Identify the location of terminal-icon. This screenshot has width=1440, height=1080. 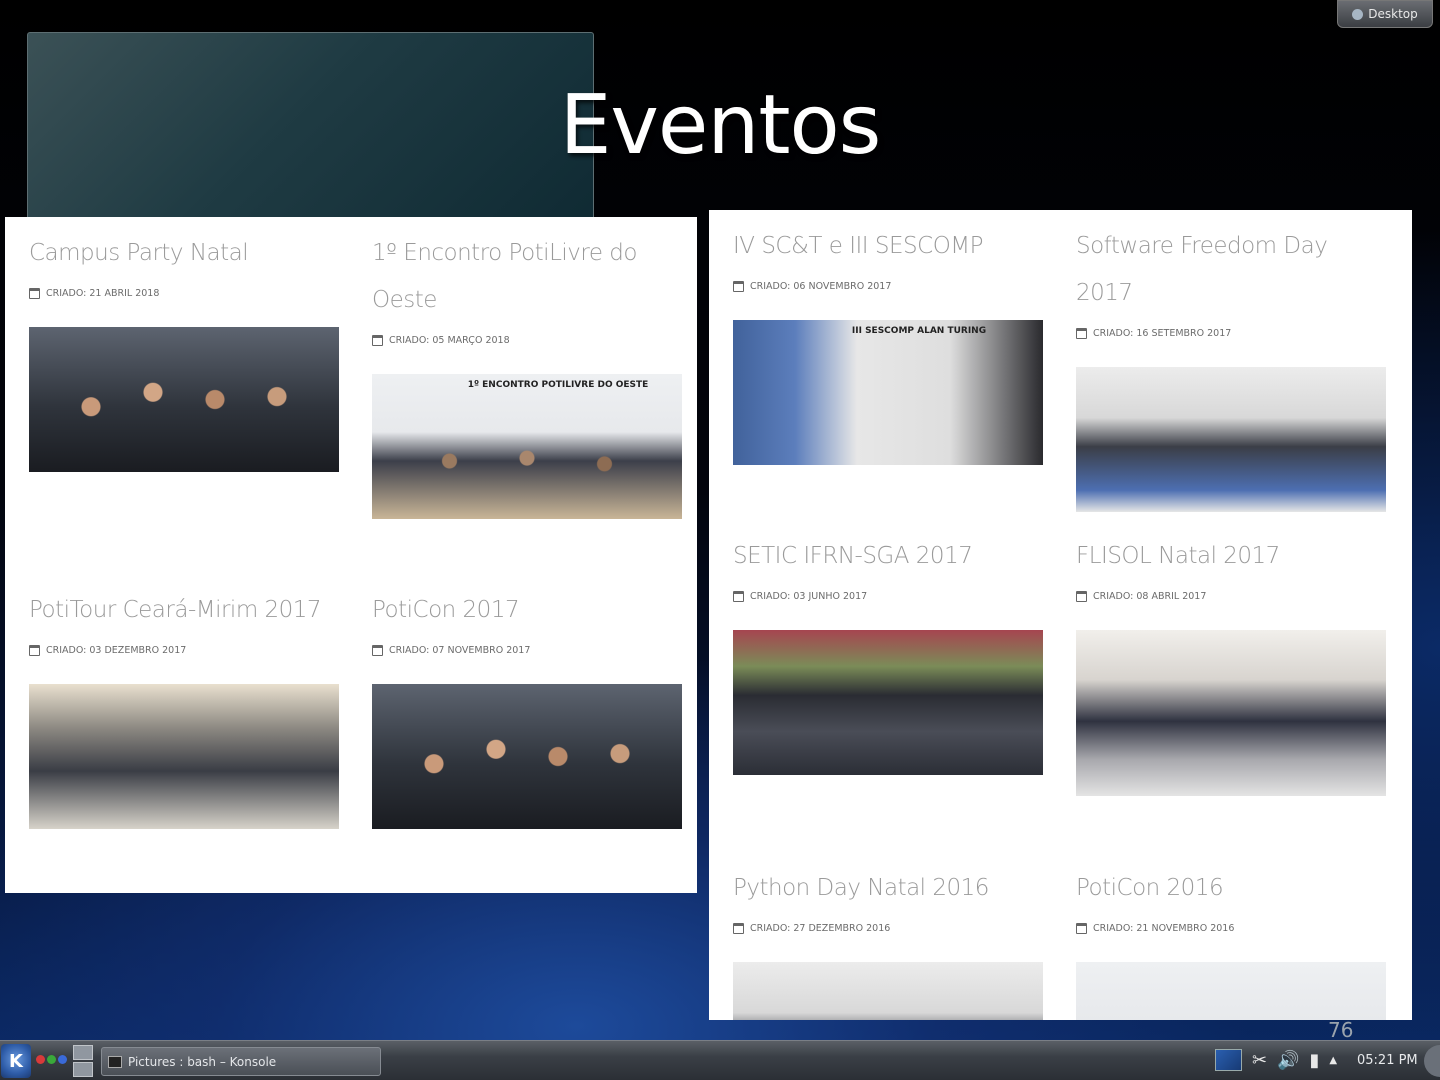
(115, 1061).